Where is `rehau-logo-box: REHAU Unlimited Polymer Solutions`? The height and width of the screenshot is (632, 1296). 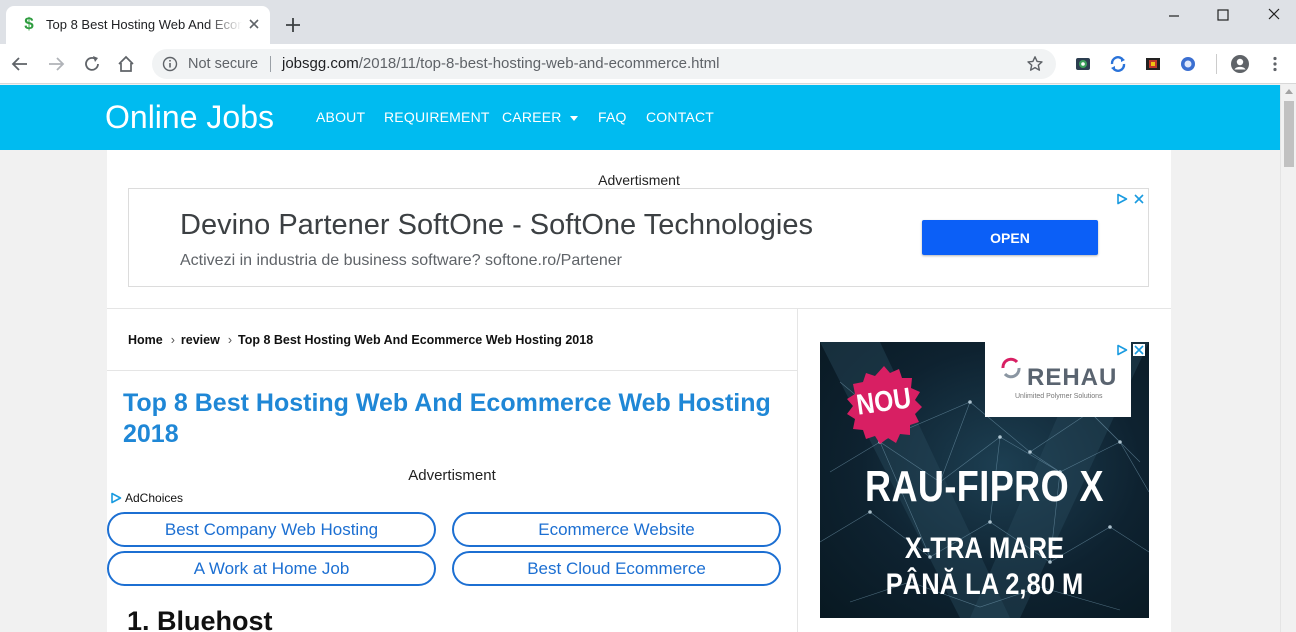 rehau-logo-box: REHAU Unlimited Polymer Solutions is located at coordinates (1058, 379).